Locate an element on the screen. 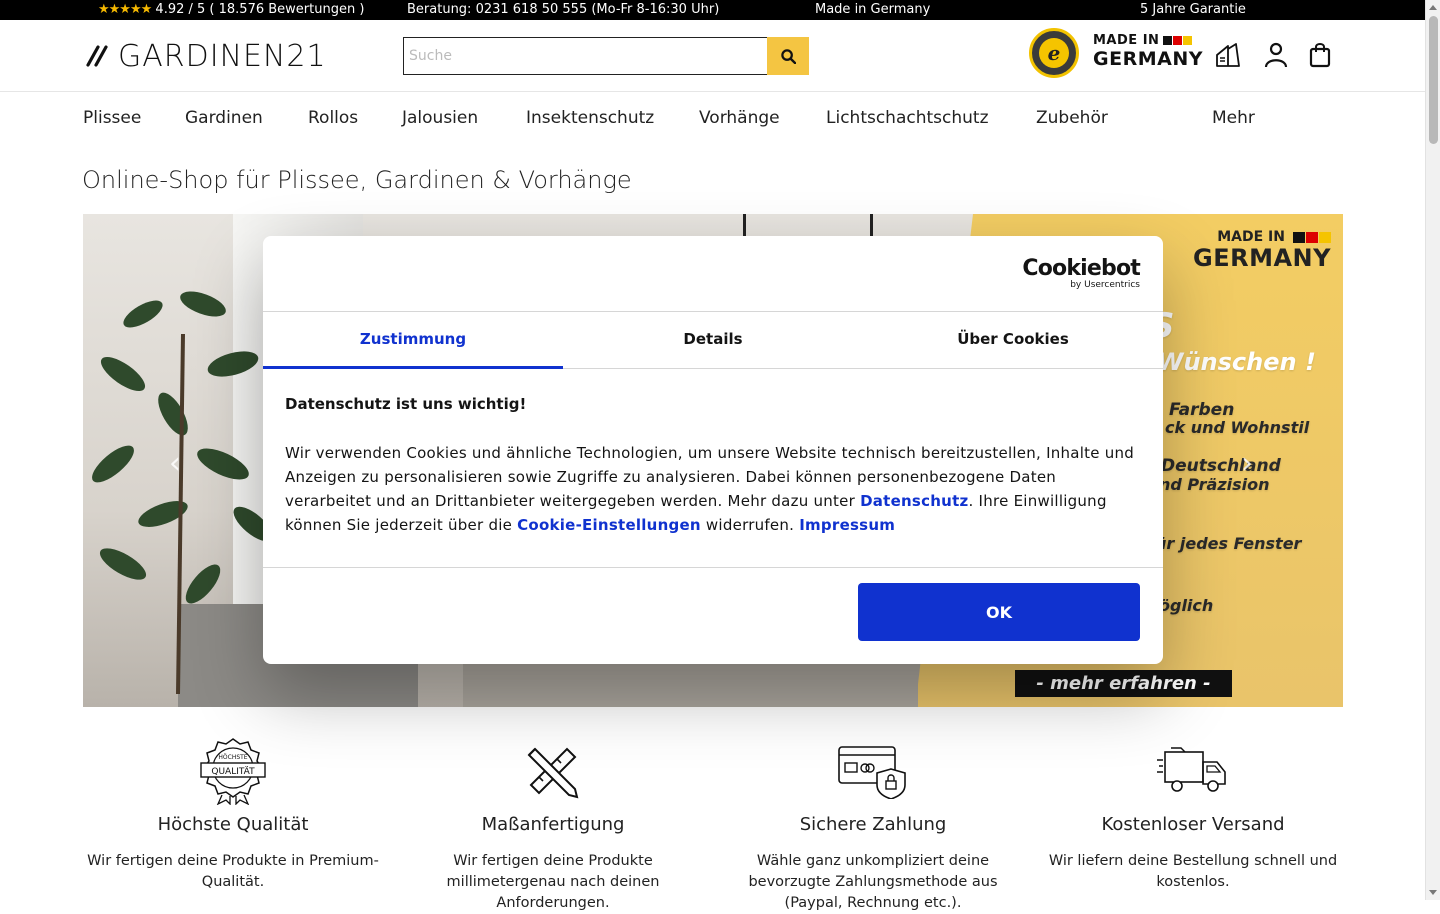 This screenshot has height=914, width=1440. link-impressum: Impressum is located at coordinates (847, 525).